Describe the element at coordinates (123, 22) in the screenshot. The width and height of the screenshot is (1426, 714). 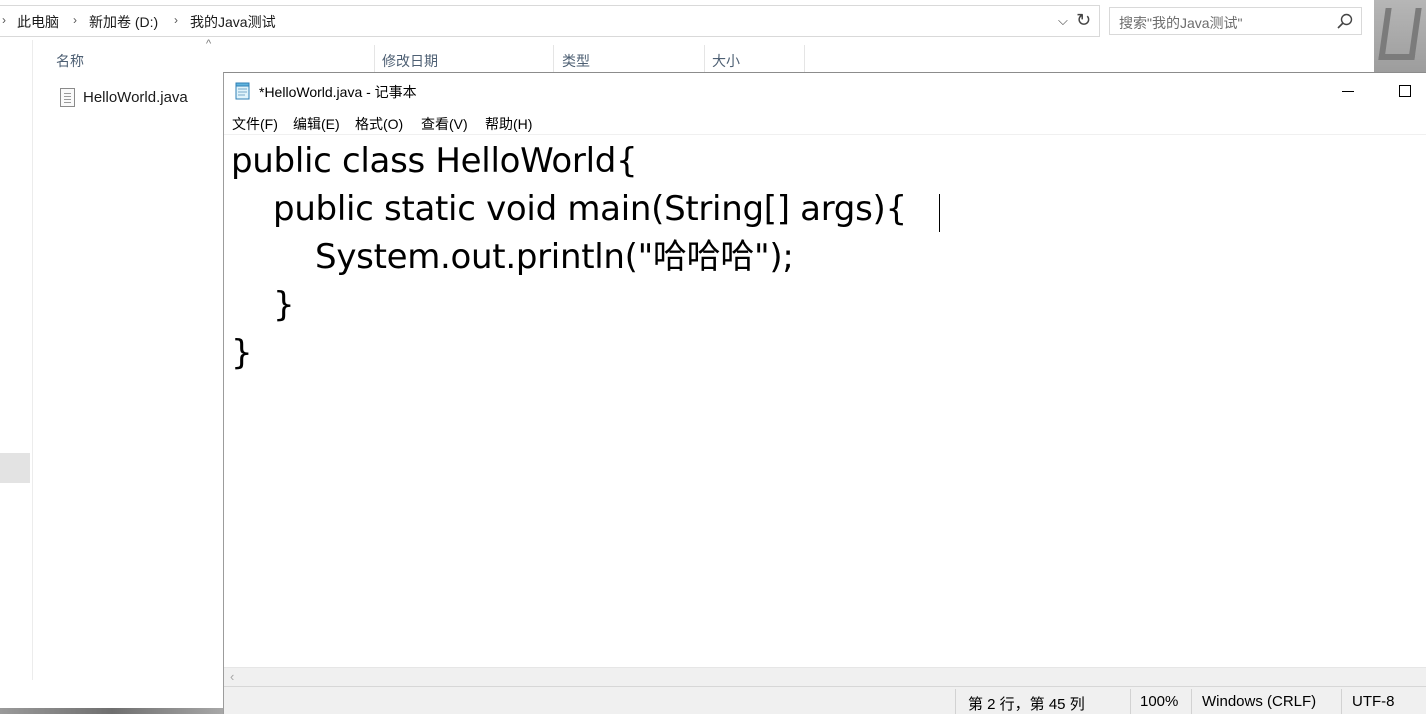
I see `breadcrumb-drive-d: 新加卷 (D:)` at that location.